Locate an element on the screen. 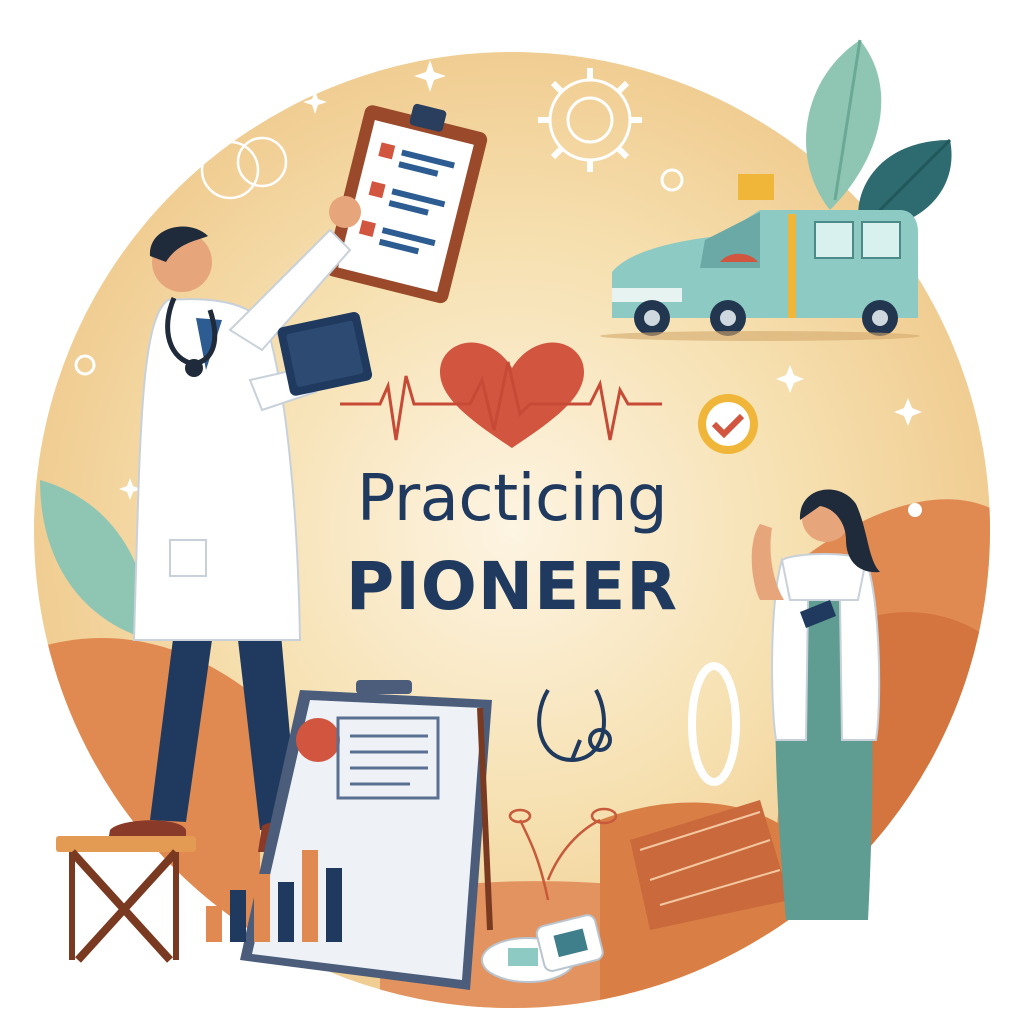 The image size is (1024, 1024). title-pioneer: PIONEER is located at coordinates (512, 586).